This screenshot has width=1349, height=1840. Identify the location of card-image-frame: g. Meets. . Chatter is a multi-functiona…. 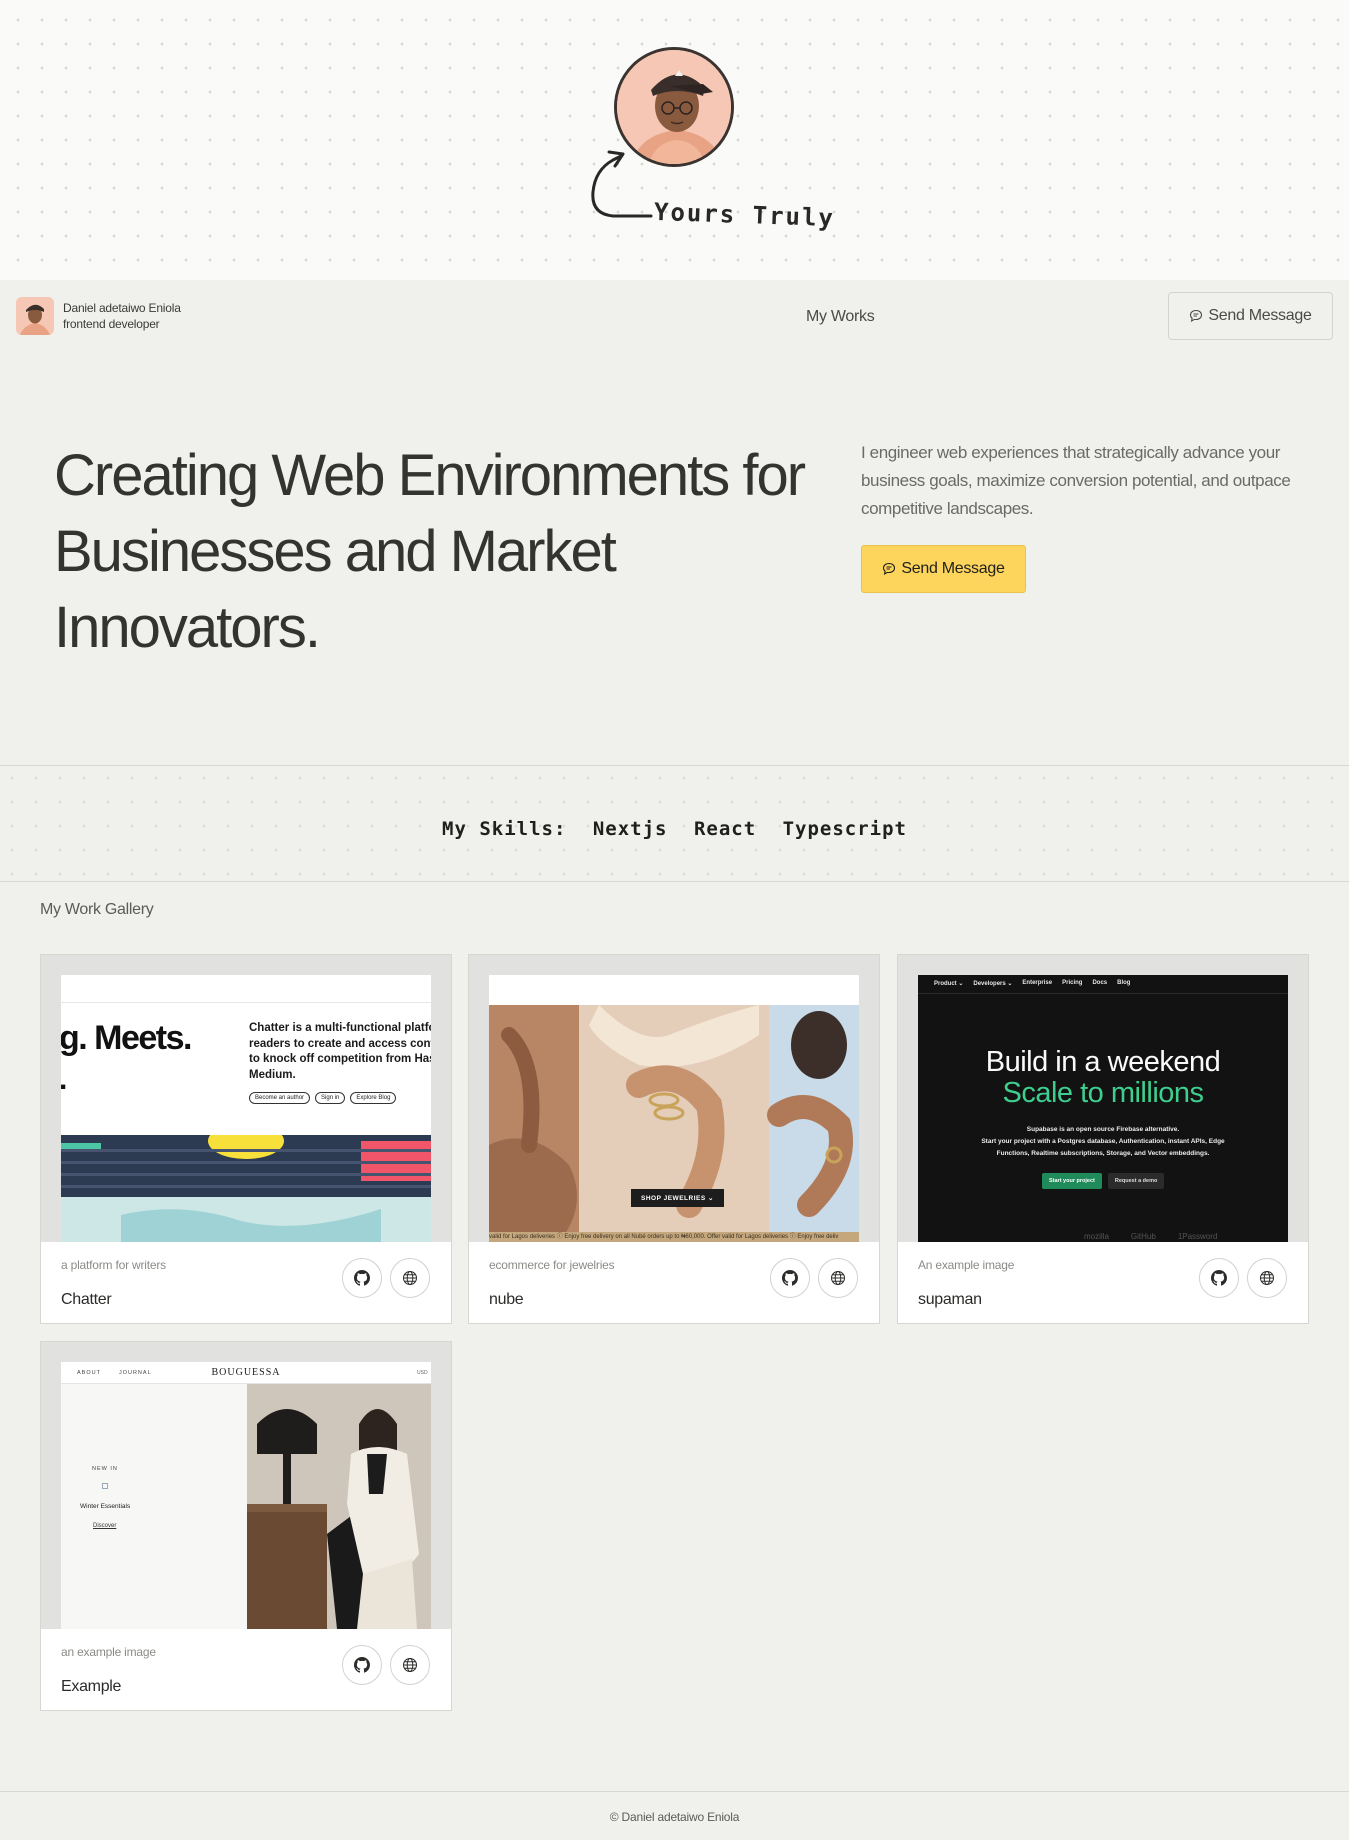
(246, 1098).